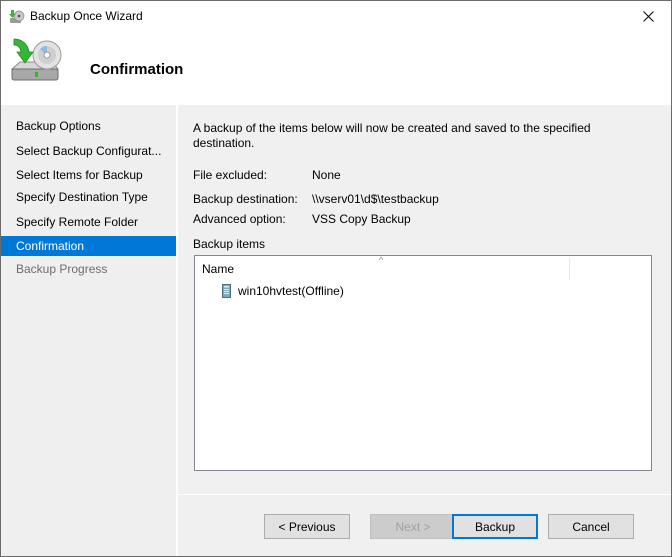 The height and width of the screenshot is (557, 672). What do you see at coordinates (381, 260) in the screenshot?
I see `sort-ascending-icon: ^` at bounding box center [381, 260].